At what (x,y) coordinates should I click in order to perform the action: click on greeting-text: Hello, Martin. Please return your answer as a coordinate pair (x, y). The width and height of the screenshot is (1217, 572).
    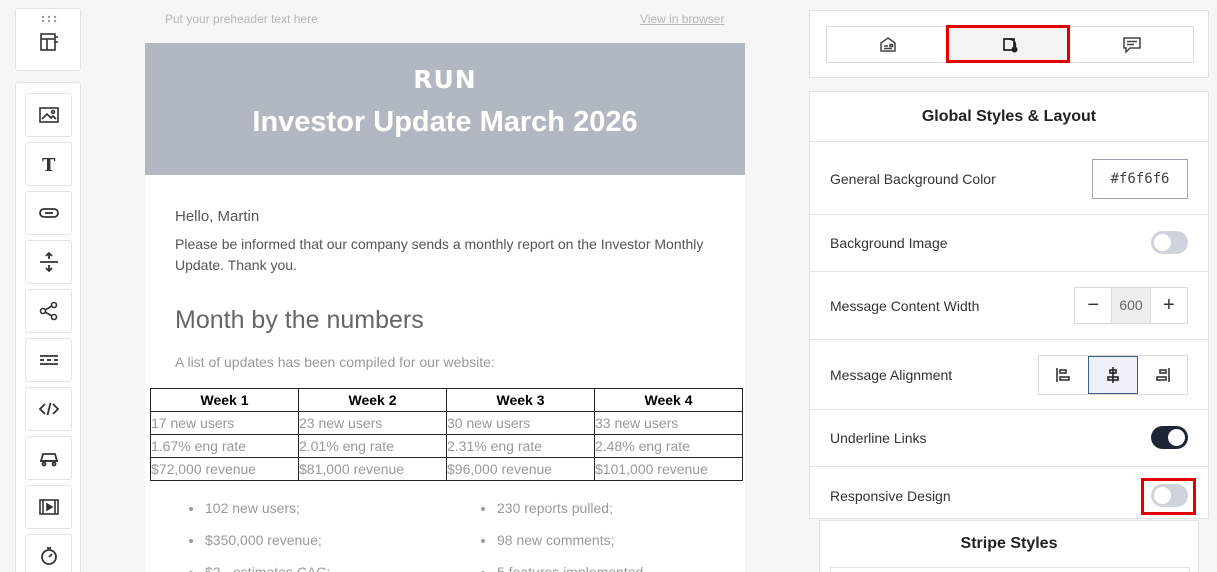
    Looking at the image, I should click on (217, 216).